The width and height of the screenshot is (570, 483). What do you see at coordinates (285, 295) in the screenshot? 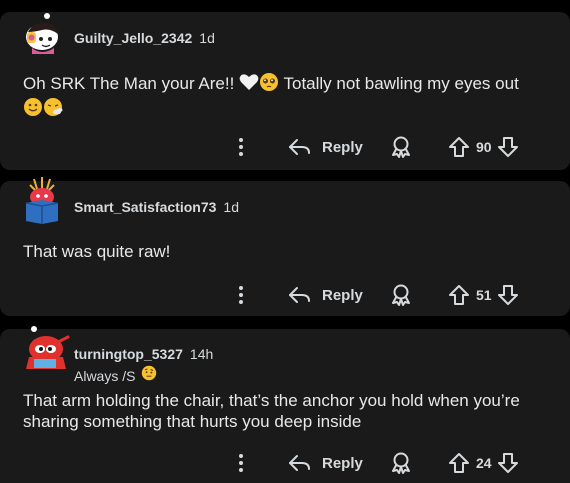
I see `comment-actions: Reply 51` at bounding box center [285, 295].